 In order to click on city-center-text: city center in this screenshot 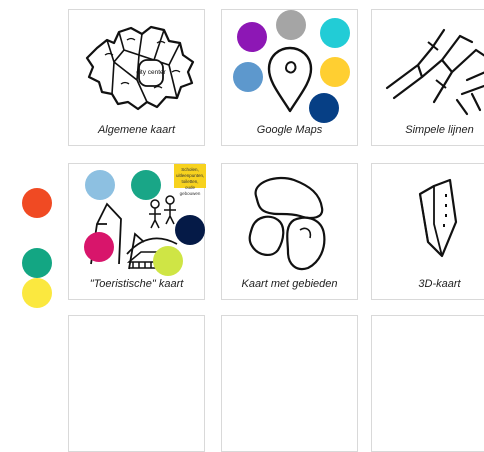, I will do `click(151, 72)`.